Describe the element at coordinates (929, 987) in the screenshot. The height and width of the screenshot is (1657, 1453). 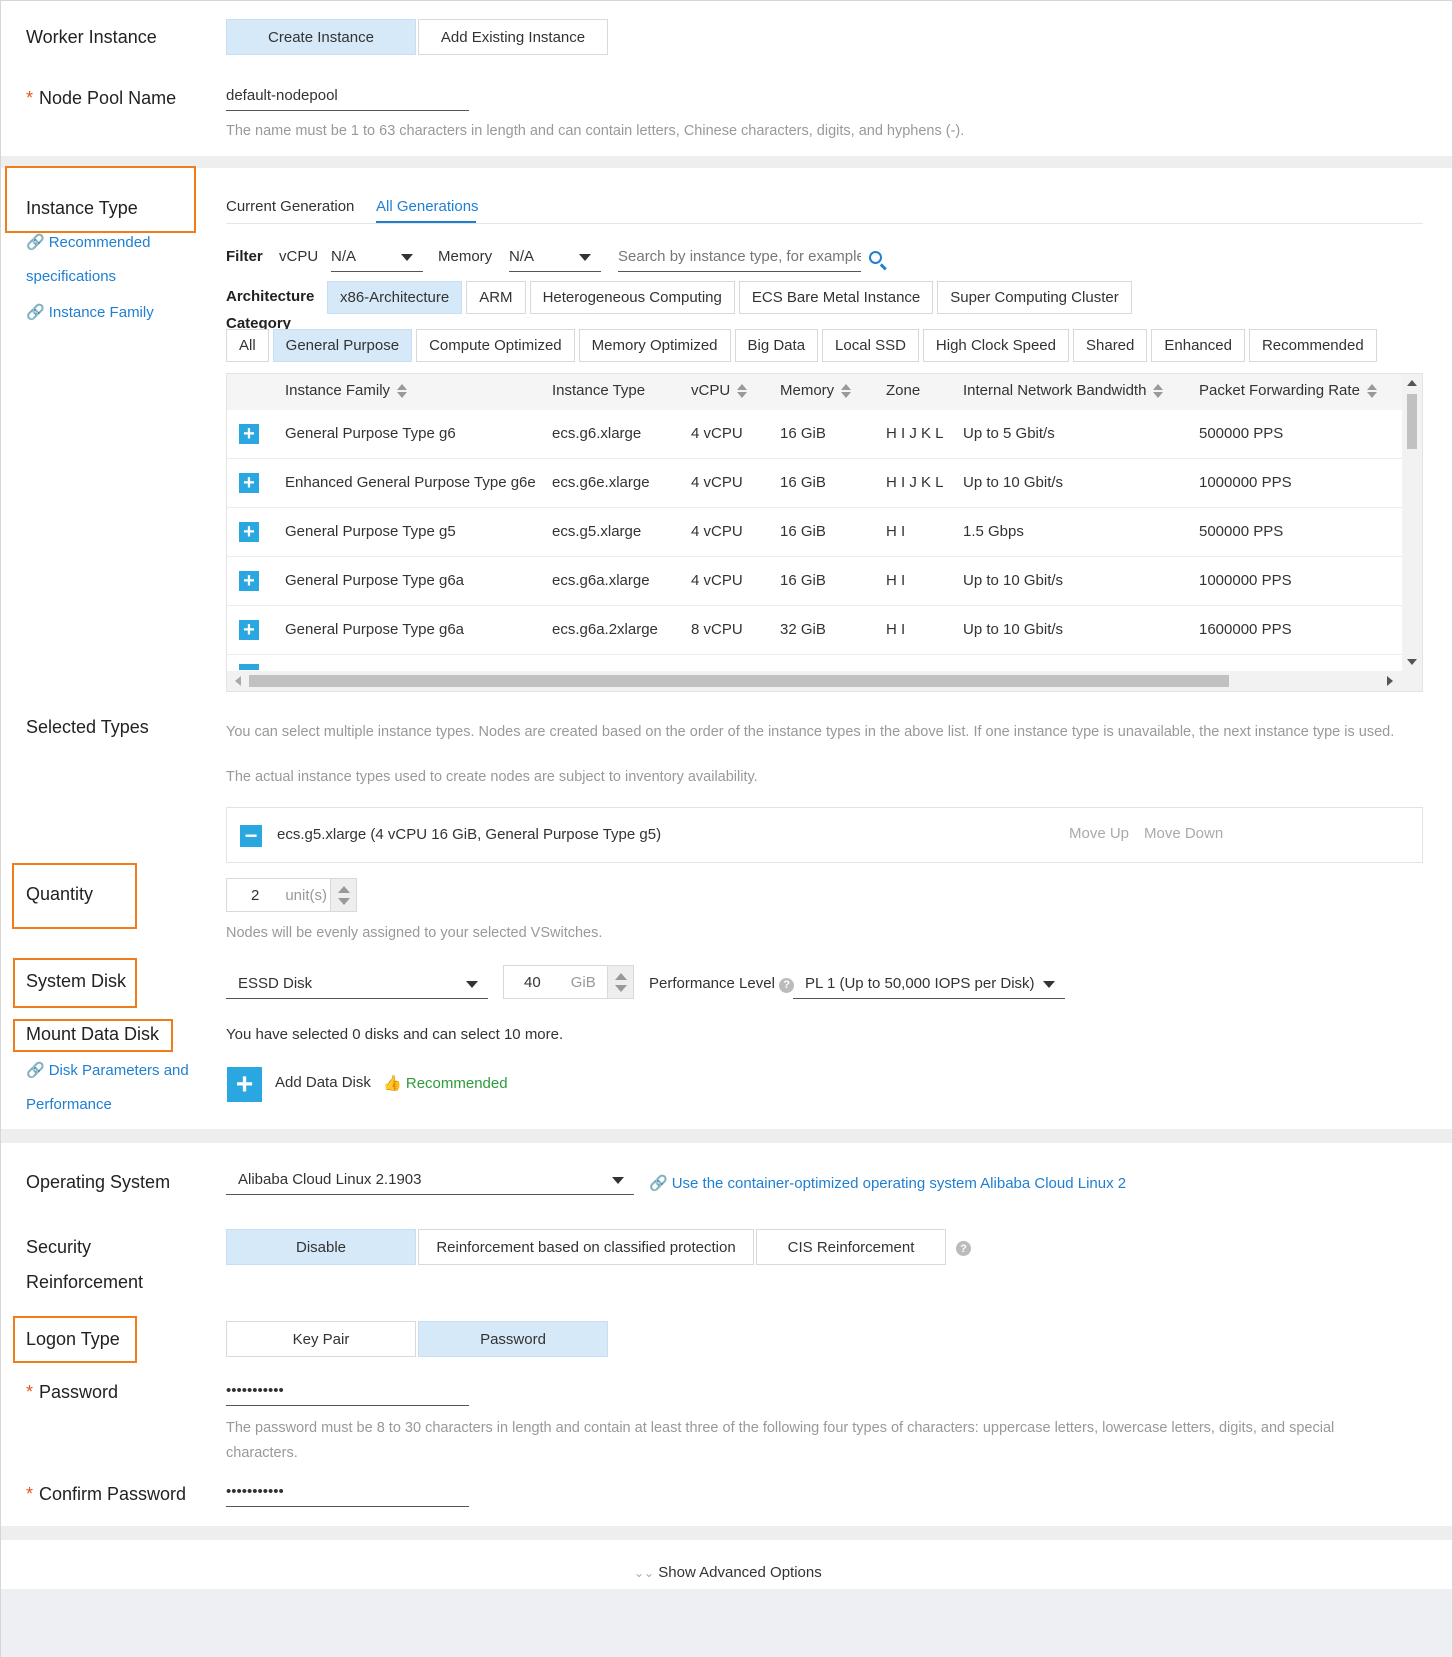
I see `performance-level-select: PL 1 (Up to 50,000 IOPS per Disk)` at that location.